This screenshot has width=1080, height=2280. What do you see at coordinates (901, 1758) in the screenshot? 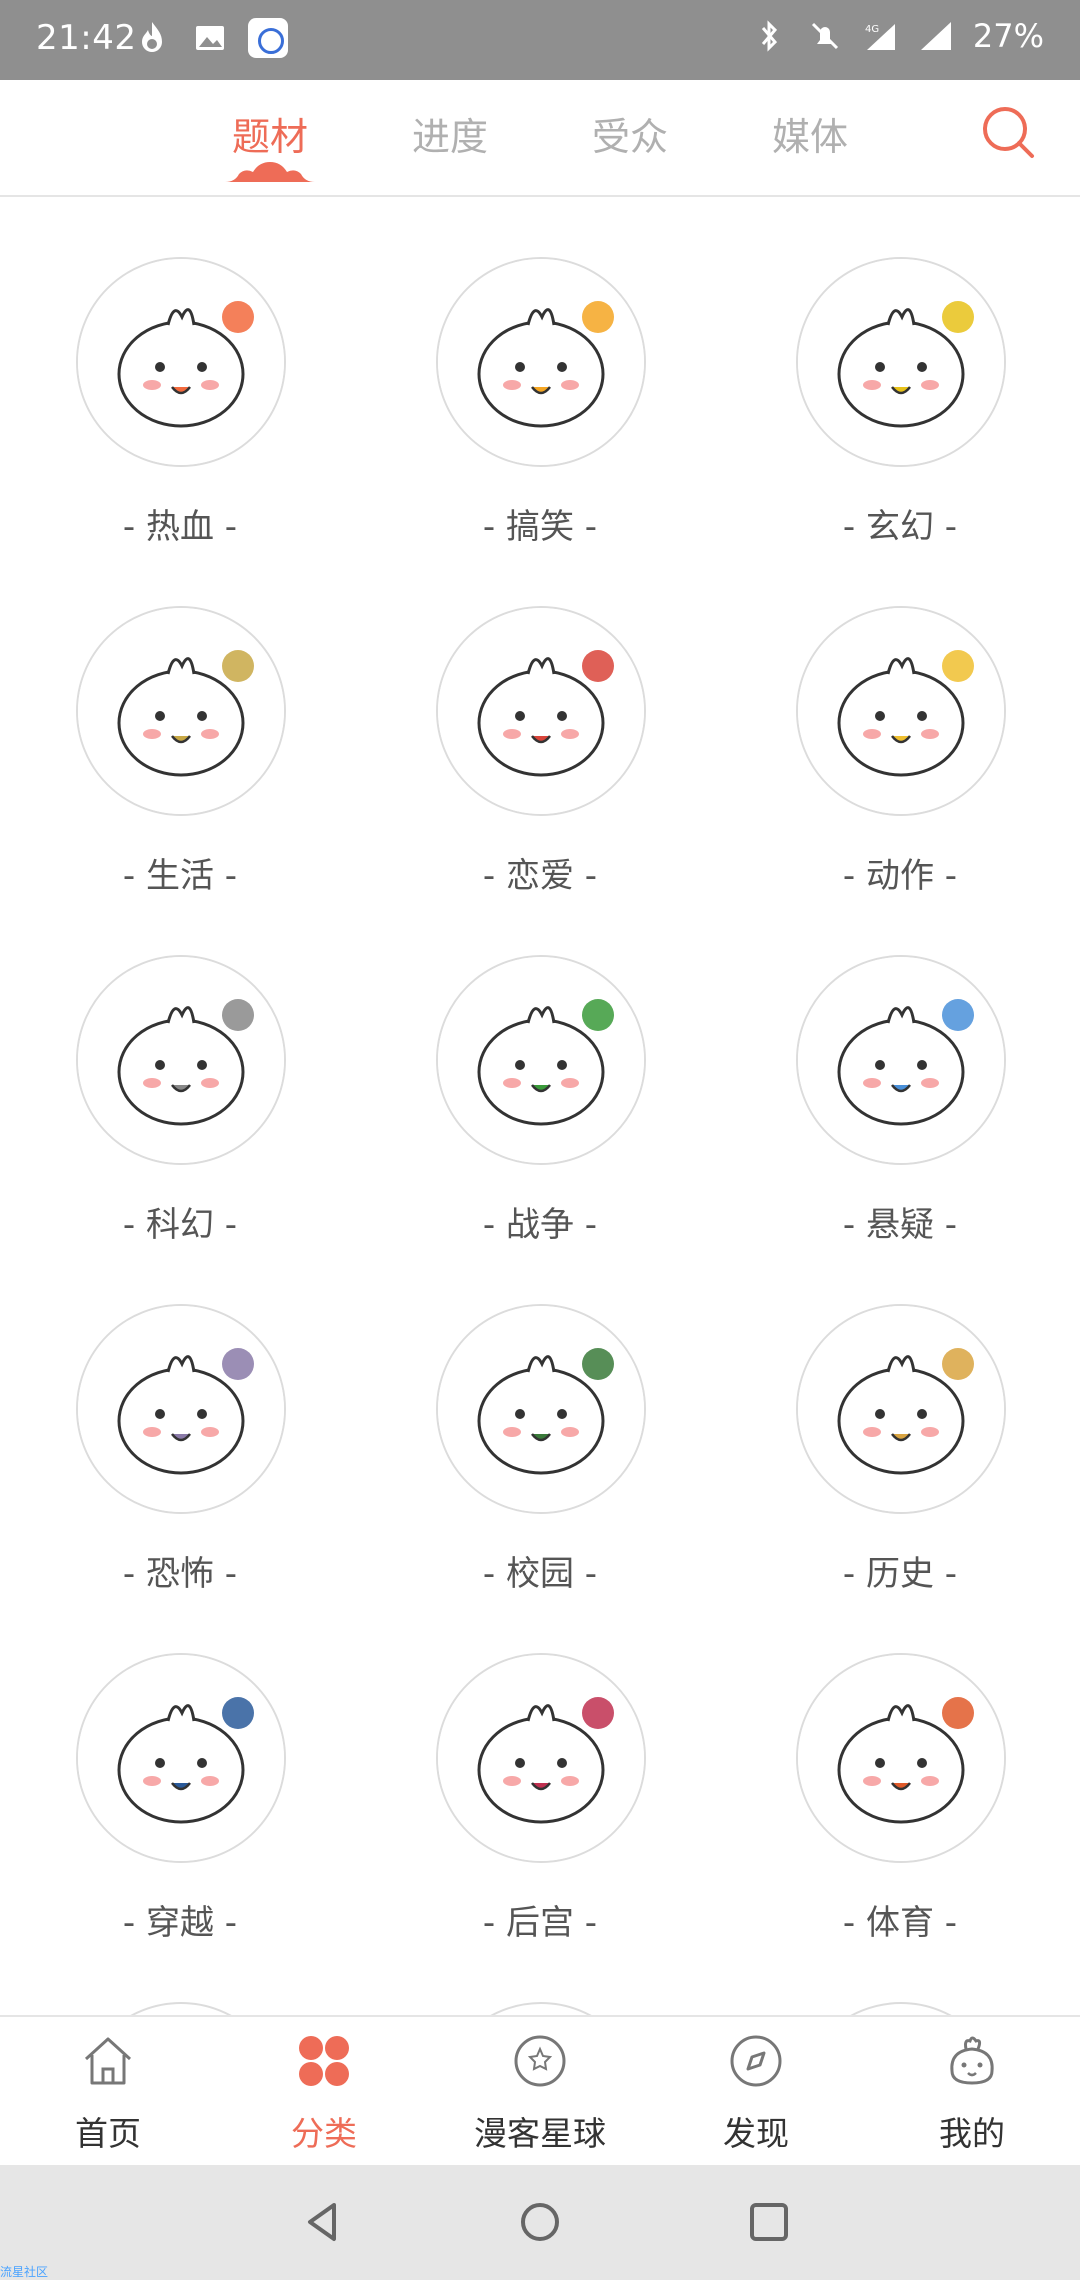
I see `sports-icon` at bounding box center [901, 1758].